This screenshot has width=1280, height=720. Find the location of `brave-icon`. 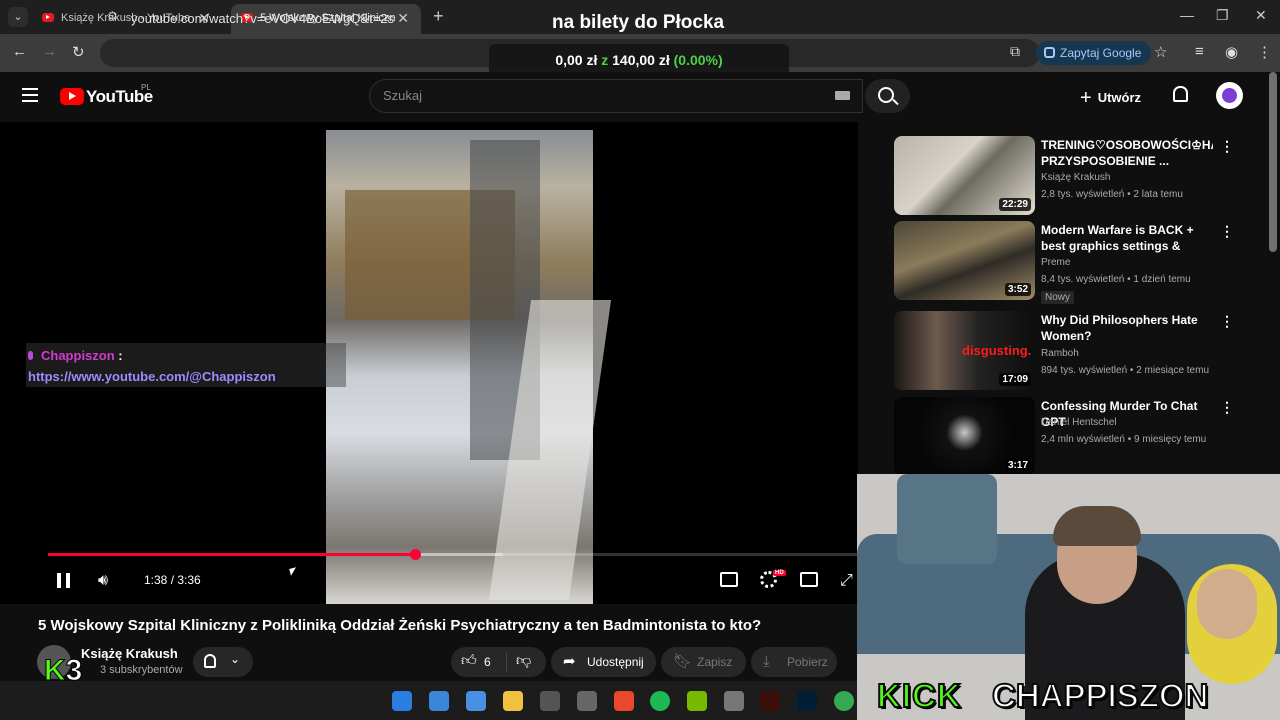

brave-icon is located at coordinates (624, 701).